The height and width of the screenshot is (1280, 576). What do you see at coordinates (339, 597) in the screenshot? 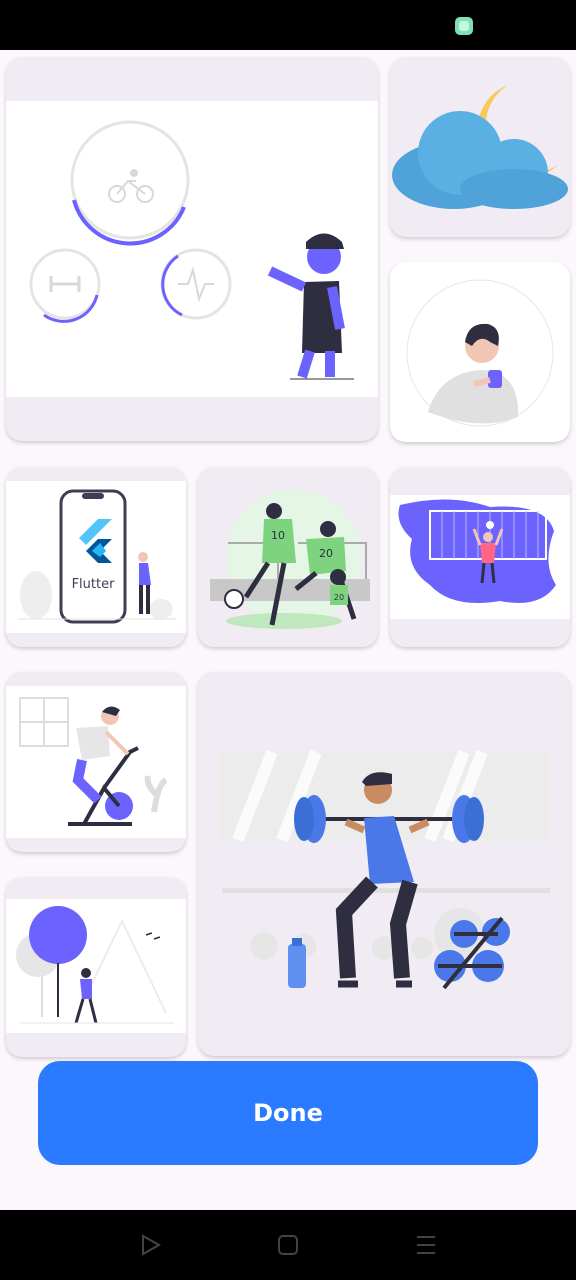
I see `jersey-number-20-small: 20` at bounding box center [339, 597].